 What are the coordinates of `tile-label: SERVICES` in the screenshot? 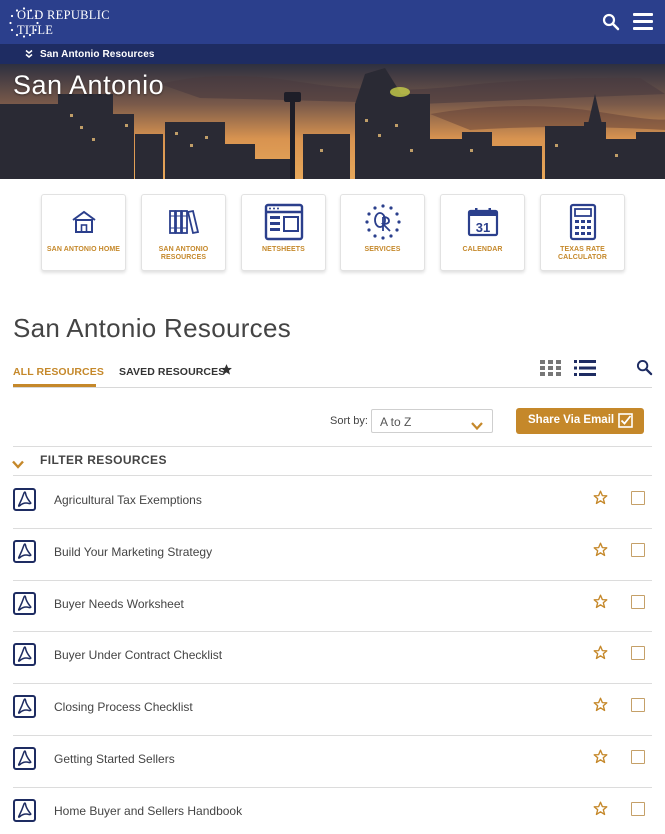 It's located at (382, 249).